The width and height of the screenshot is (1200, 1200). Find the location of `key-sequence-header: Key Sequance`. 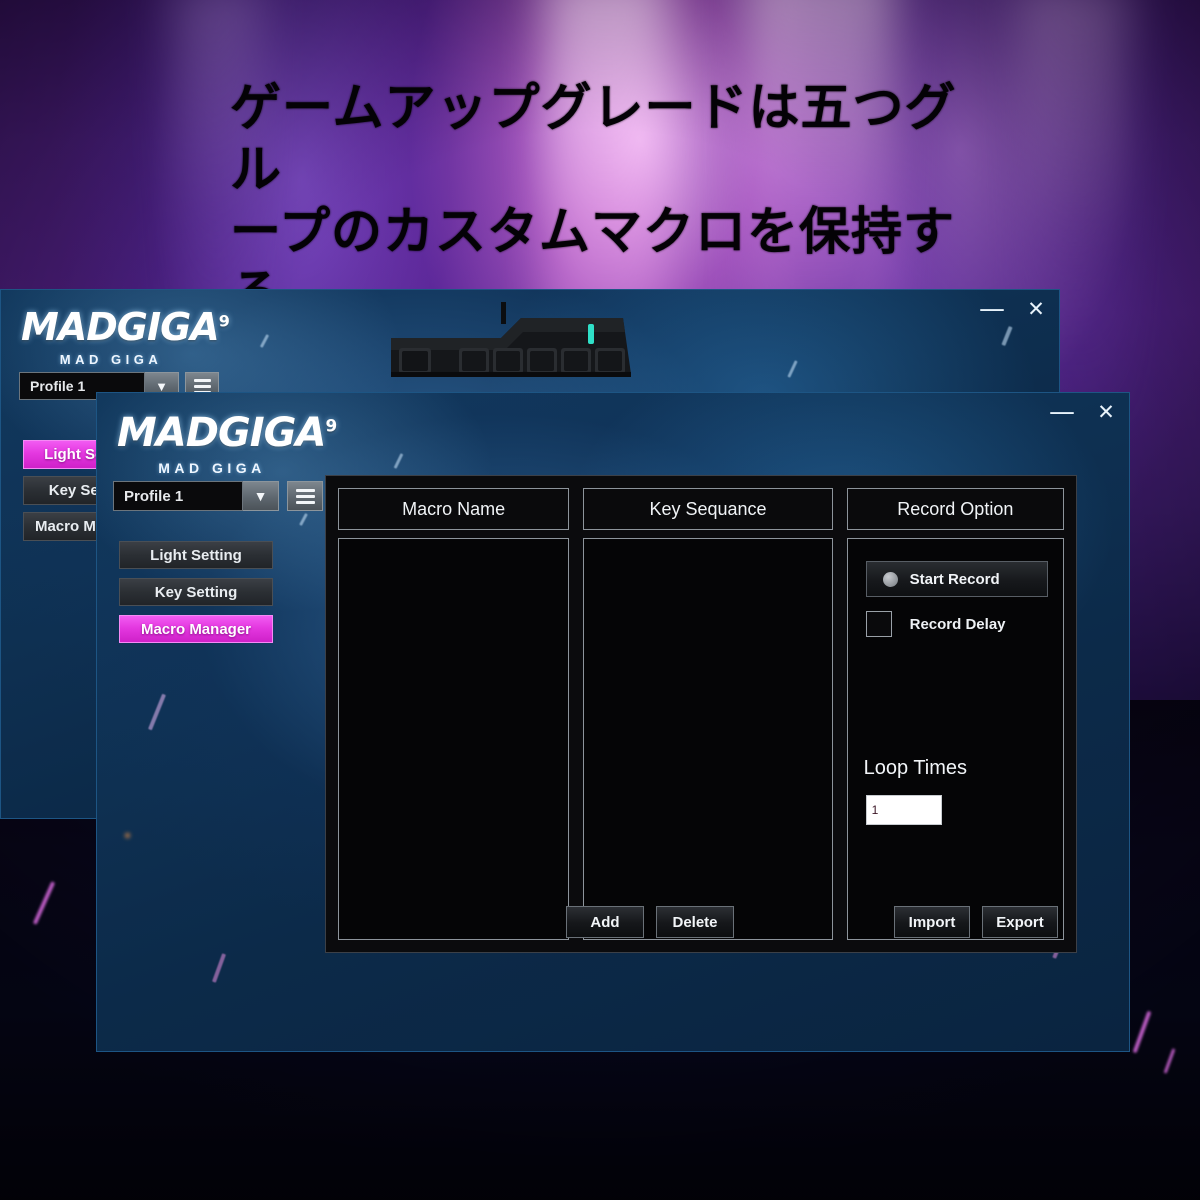

key-sequence-header: Key Sequance is located at coordinates (708, 509).